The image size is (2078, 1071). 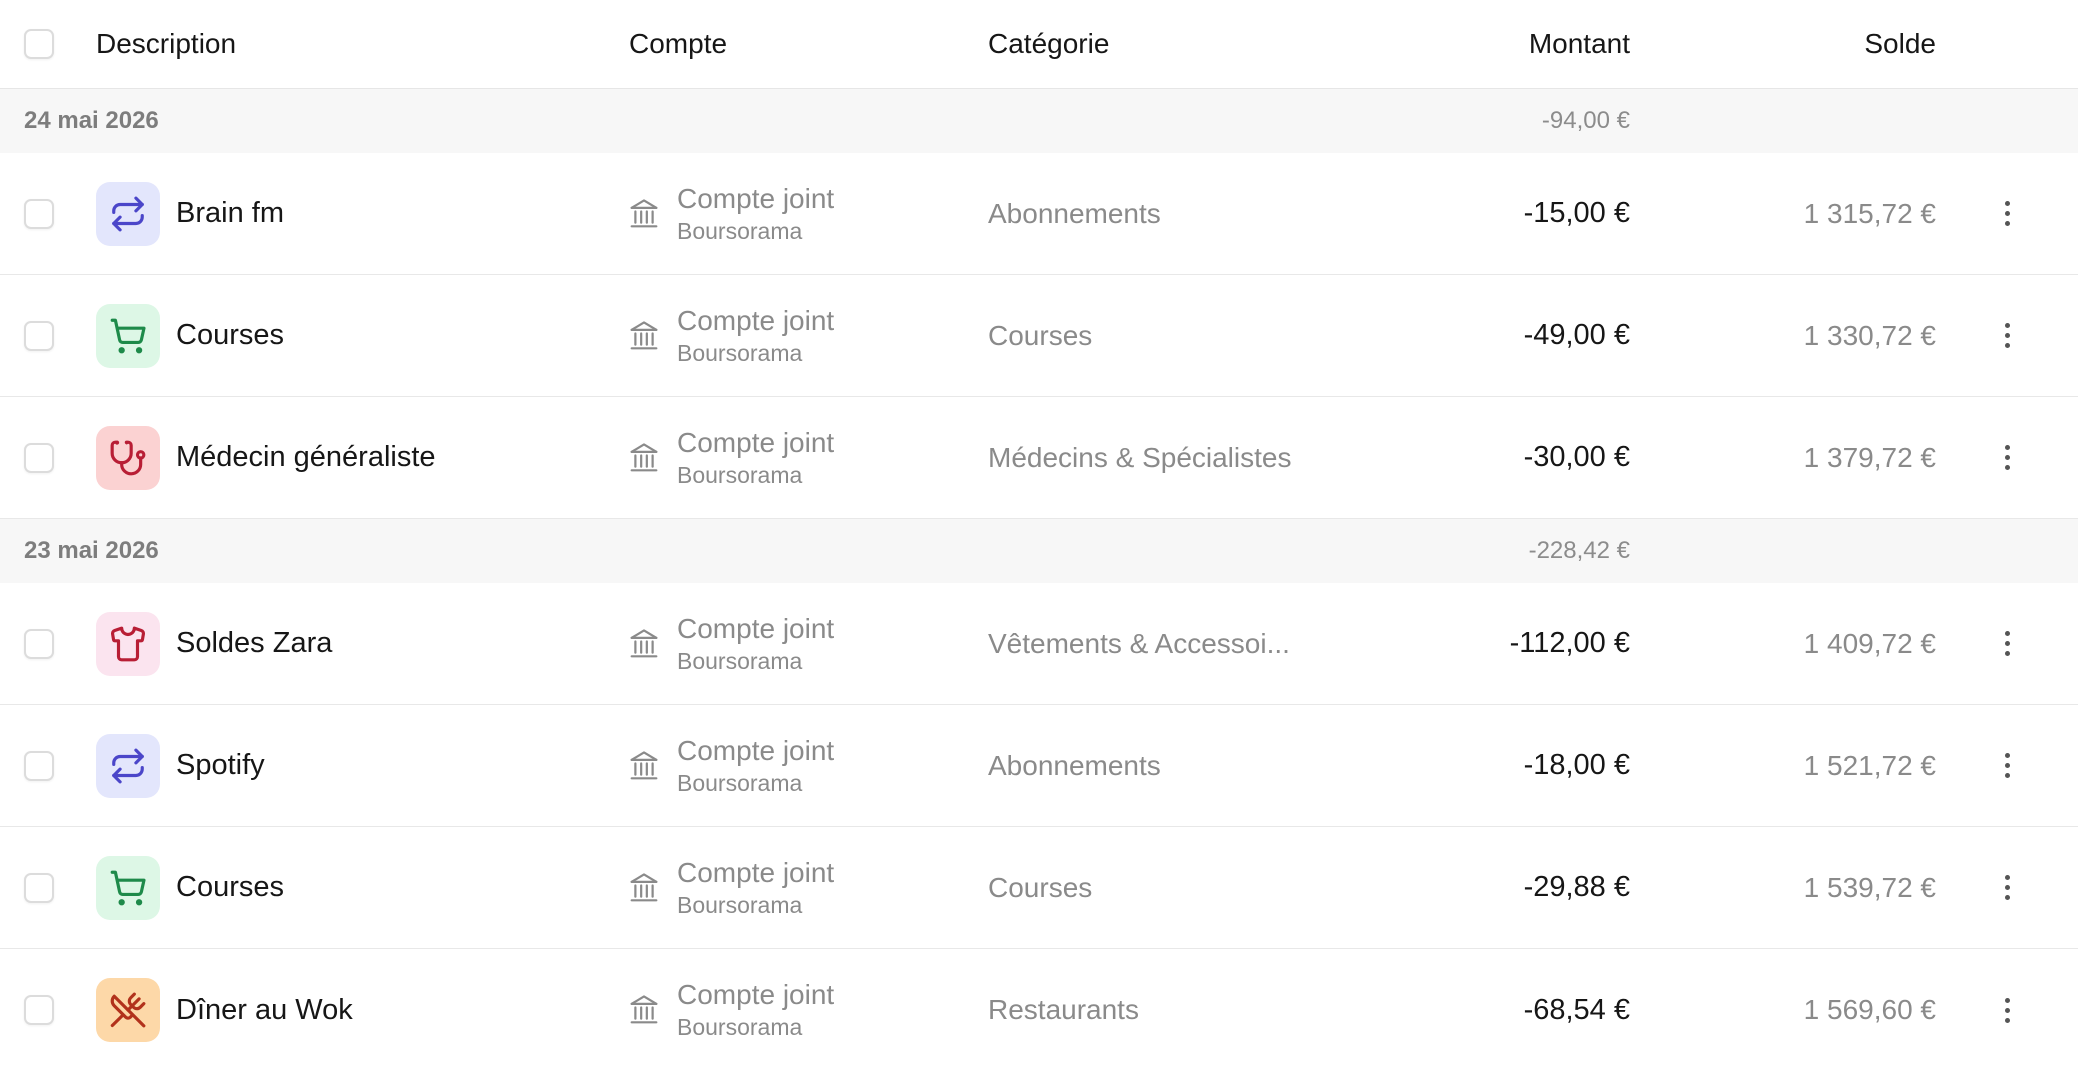 I want to click on header-checkbox-cell, so click(x=48, y=44).